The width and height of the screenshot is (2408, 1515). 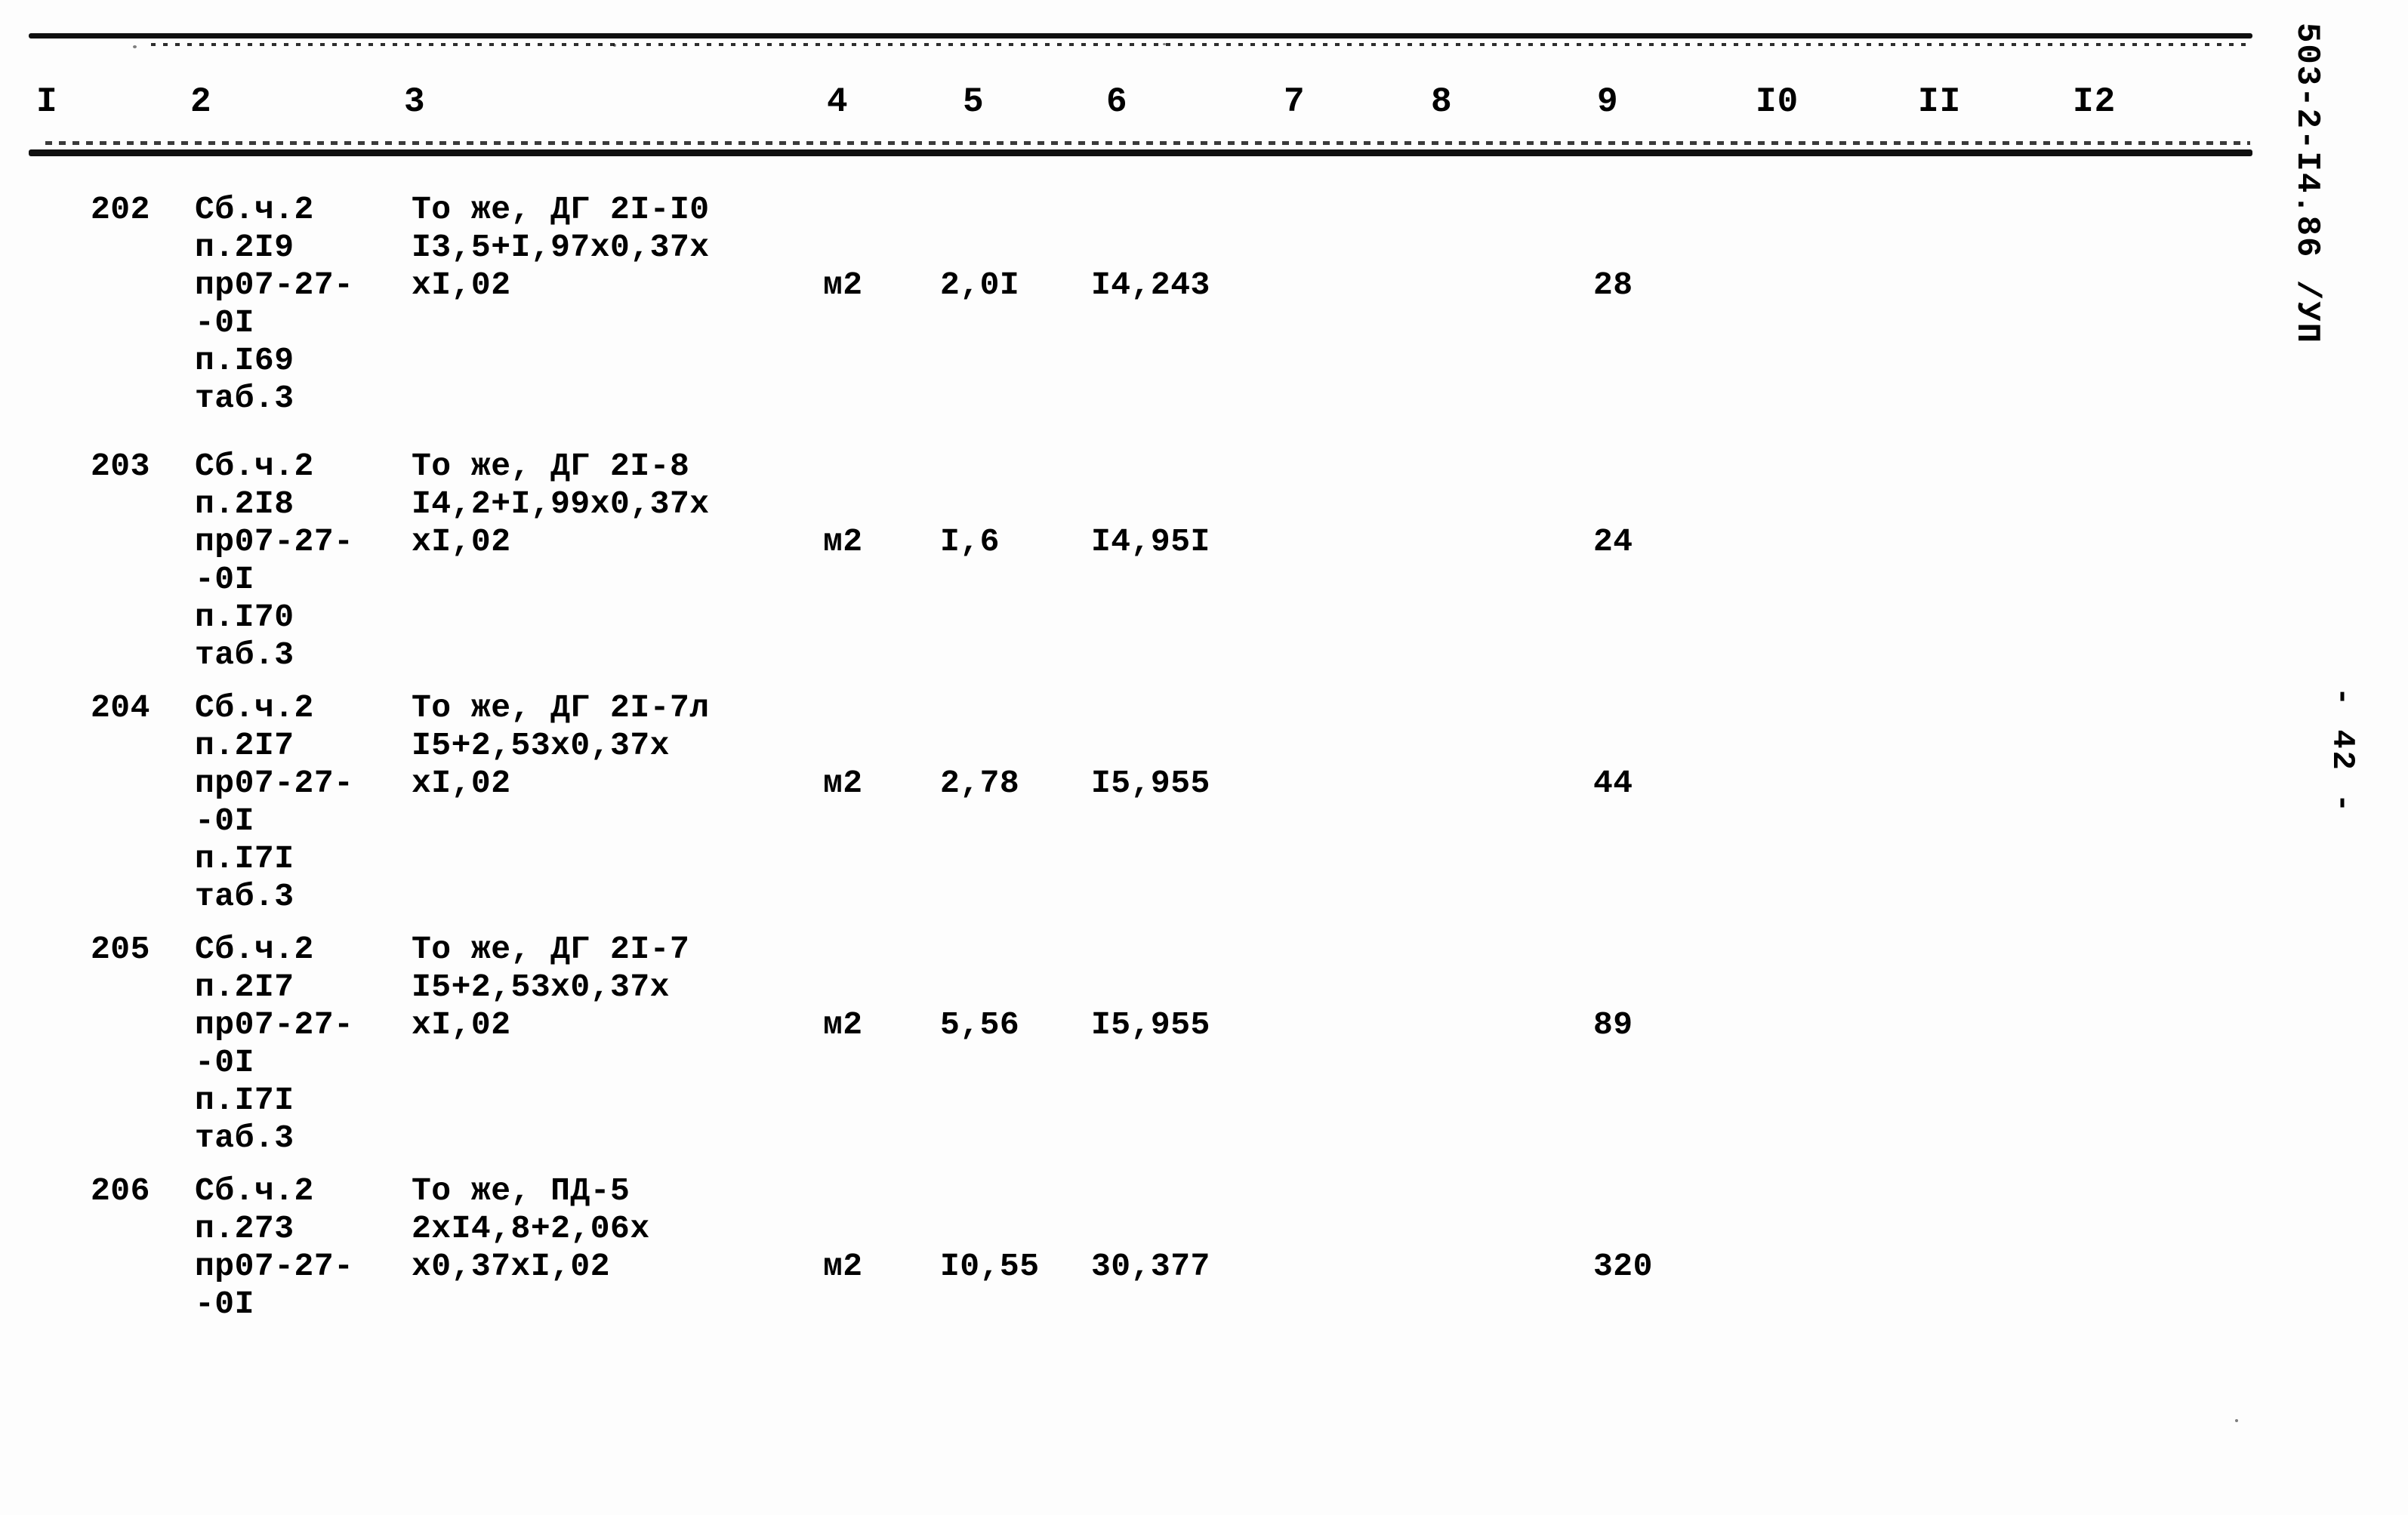 I want to click on row-description: То же, ДГ 2I-8 I4,2+I,99х0,37х хI,02, so click(x=561, y=504).